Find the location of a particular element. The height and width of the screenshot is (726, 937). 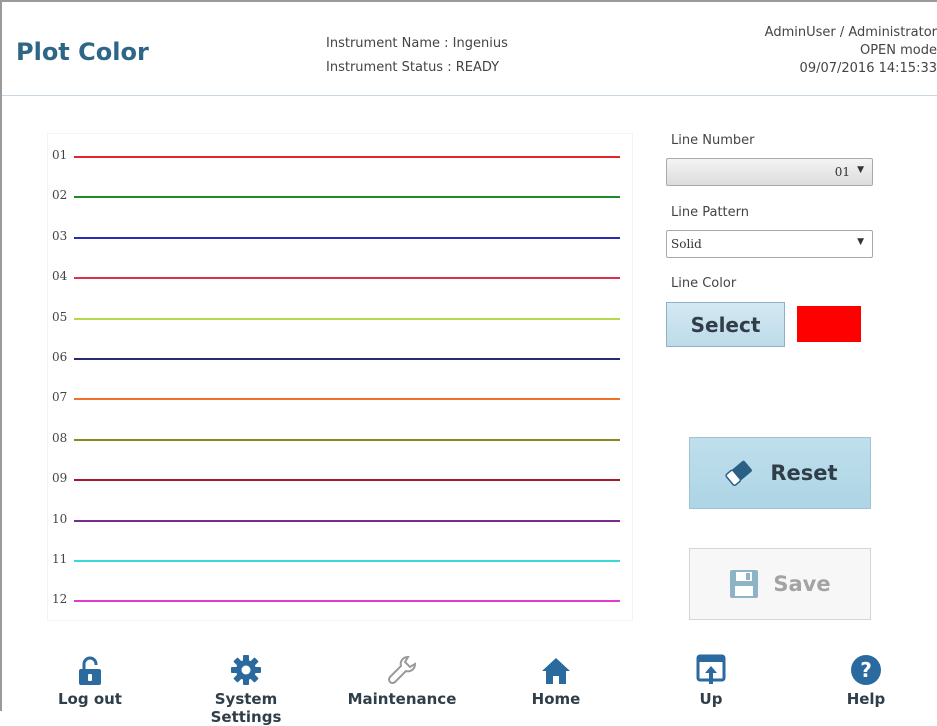

help-button: ? Help is located at coordinates (866, 680).